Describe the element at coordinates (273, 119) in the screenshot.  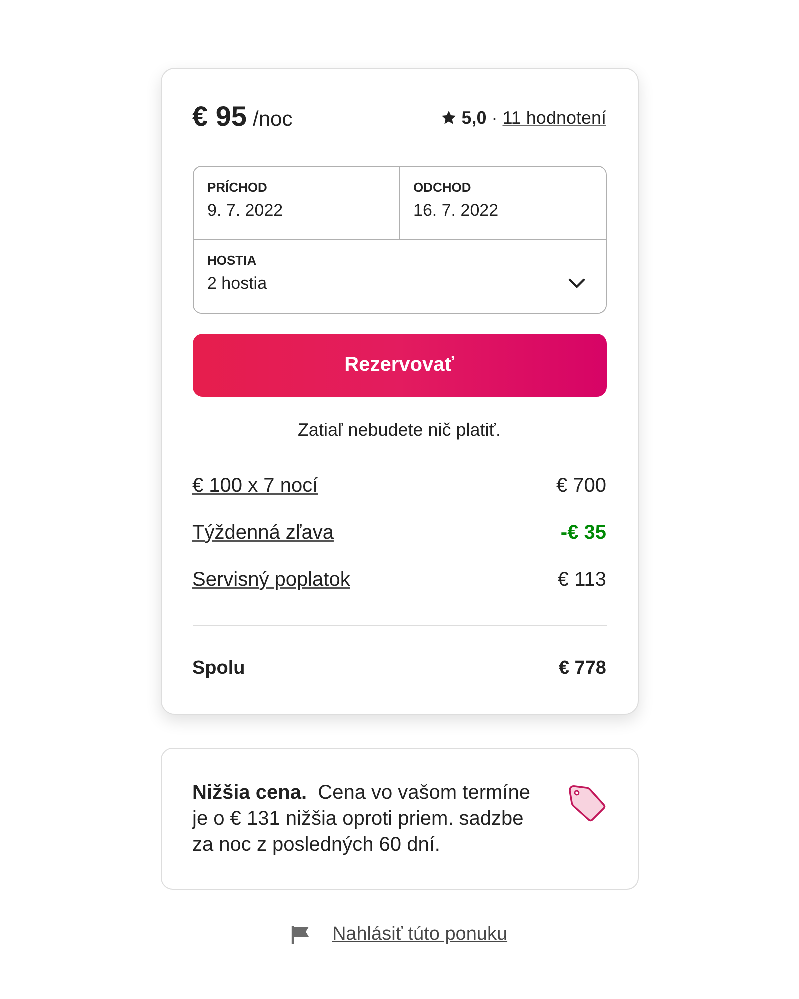
I see `price-unit: /noc` at that location.